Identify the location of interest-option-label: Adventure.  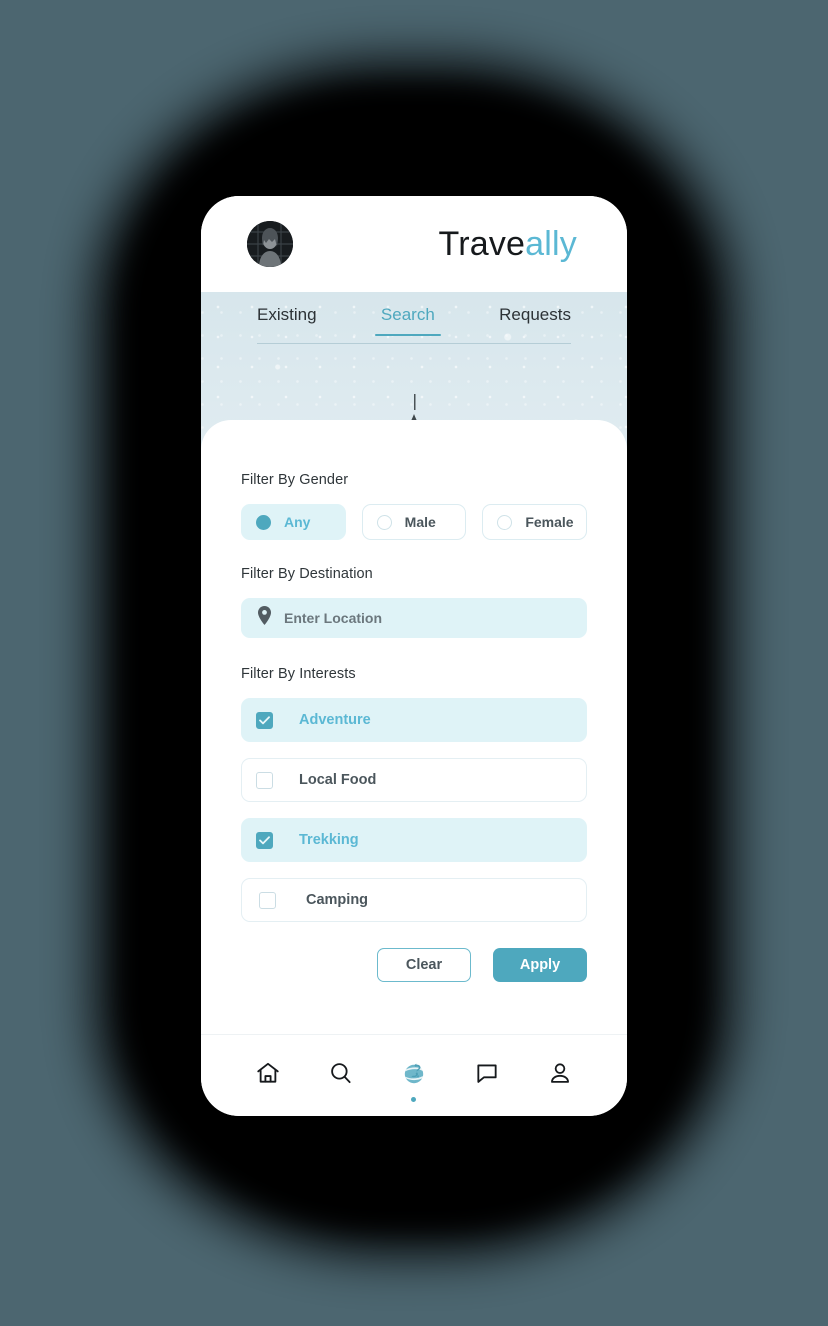
(335, 720).